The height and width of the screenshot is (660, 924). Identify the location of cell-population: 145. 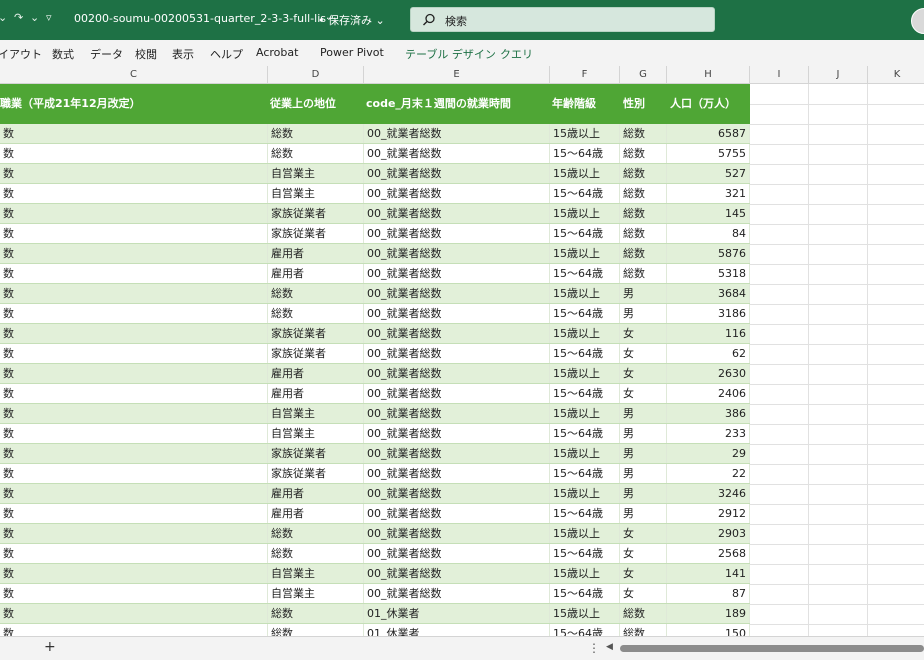
(708, 213).